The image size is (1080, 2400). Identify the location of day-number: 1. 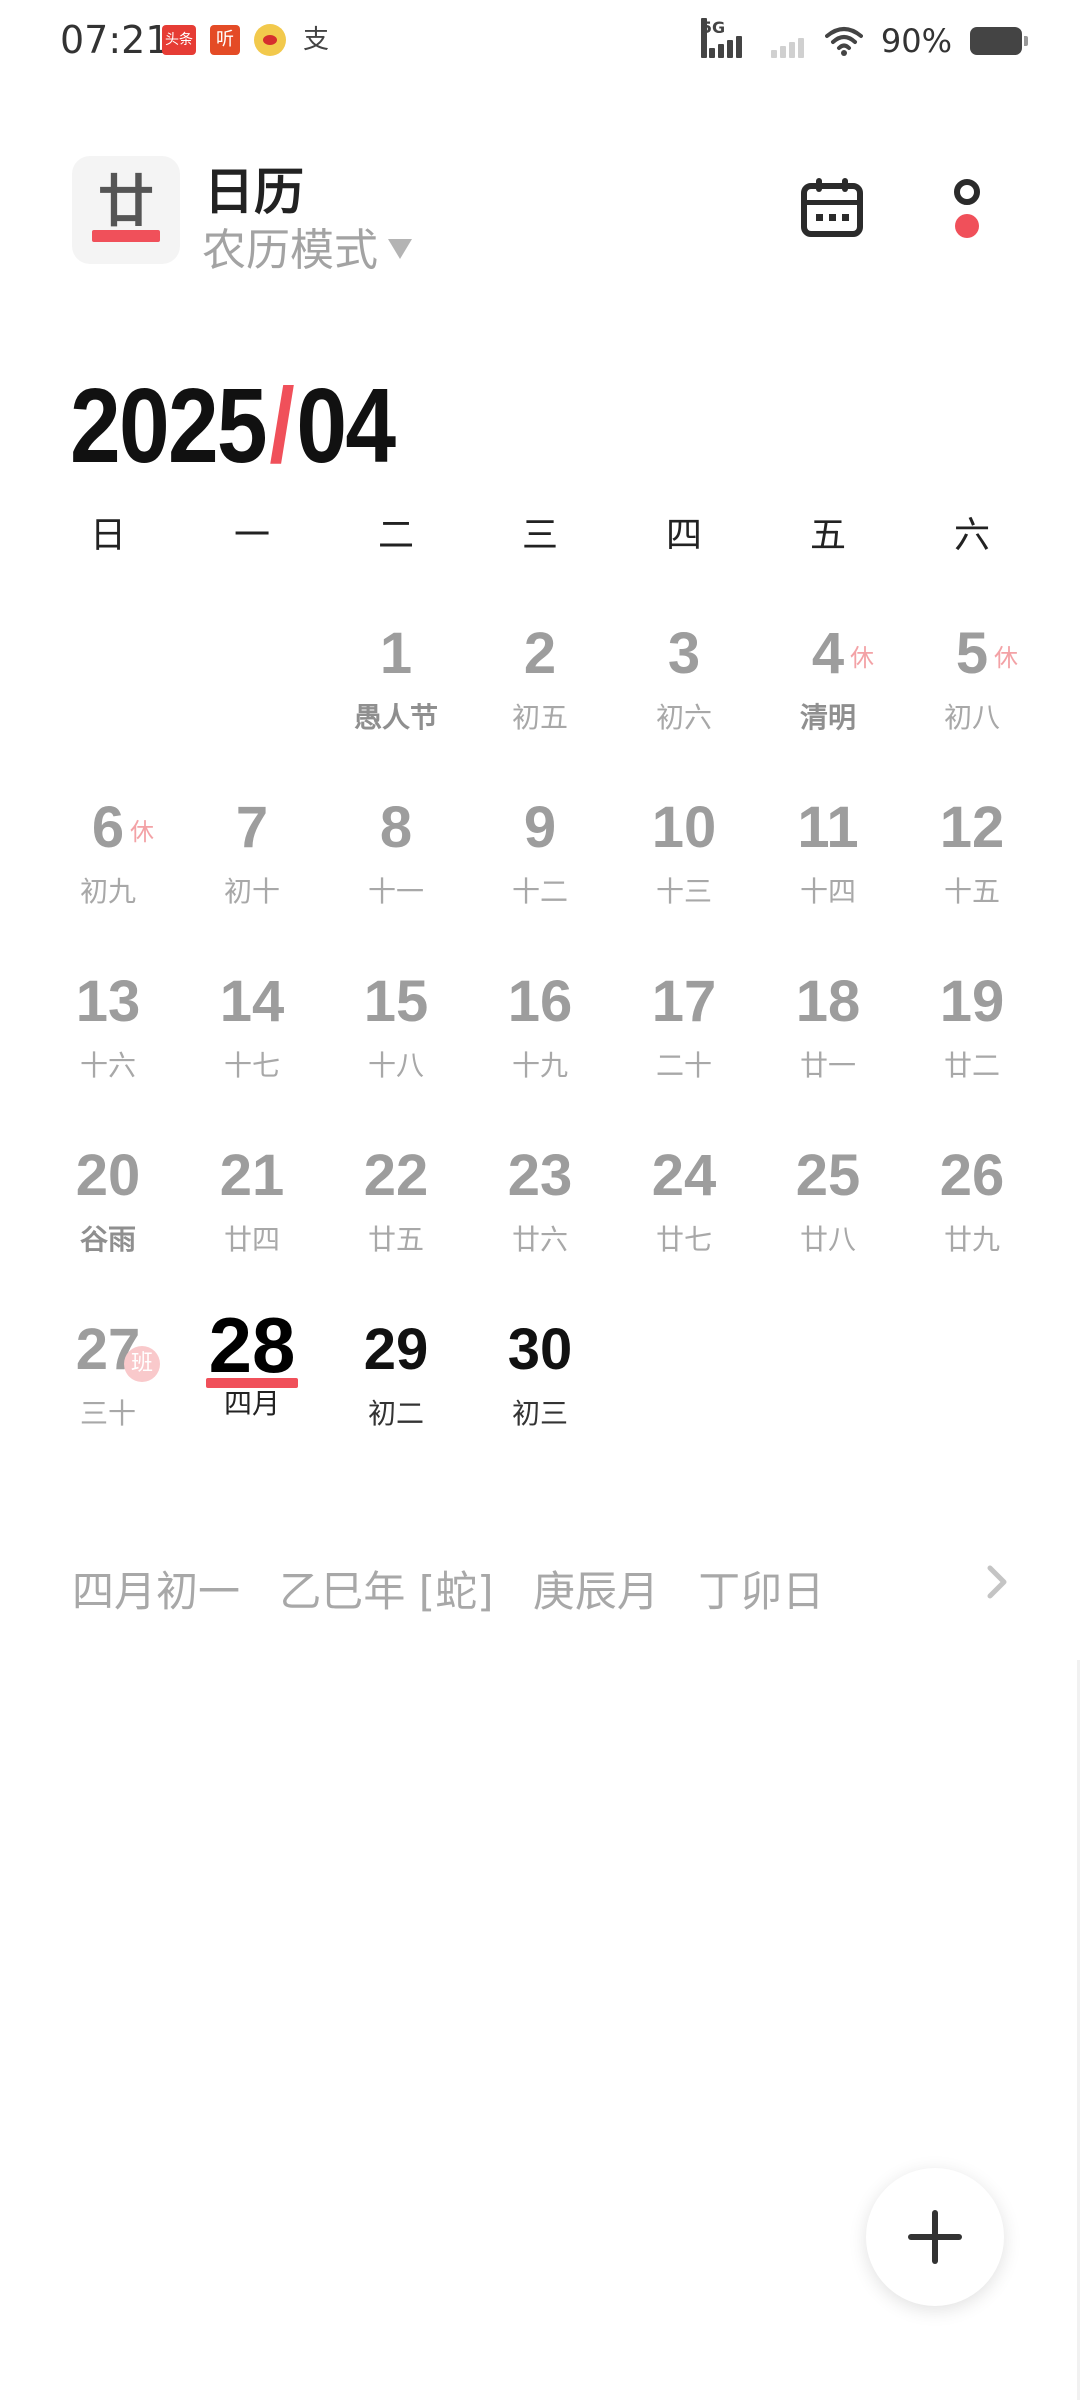
(396, 653).